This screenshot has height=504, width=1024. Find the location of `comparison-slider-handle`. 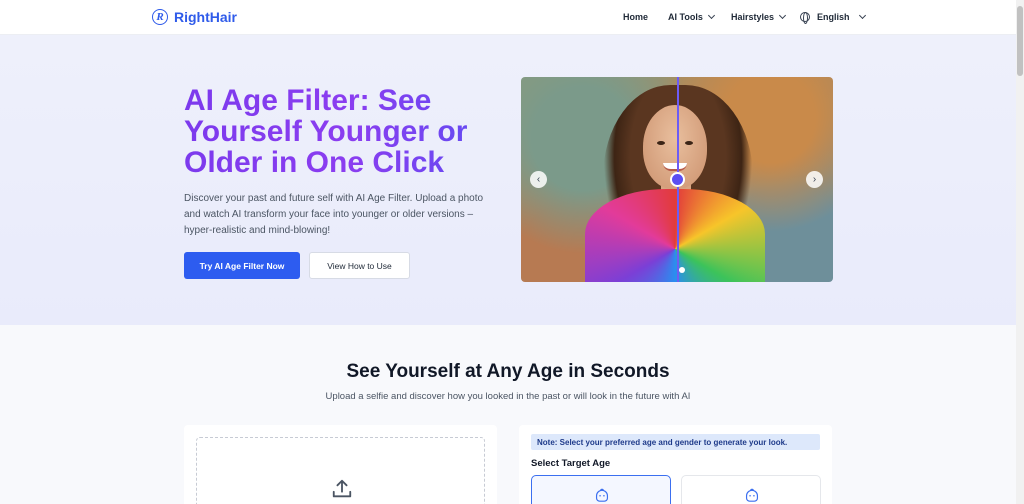

comparison-slider-handle is located at coordinates (677, 179).